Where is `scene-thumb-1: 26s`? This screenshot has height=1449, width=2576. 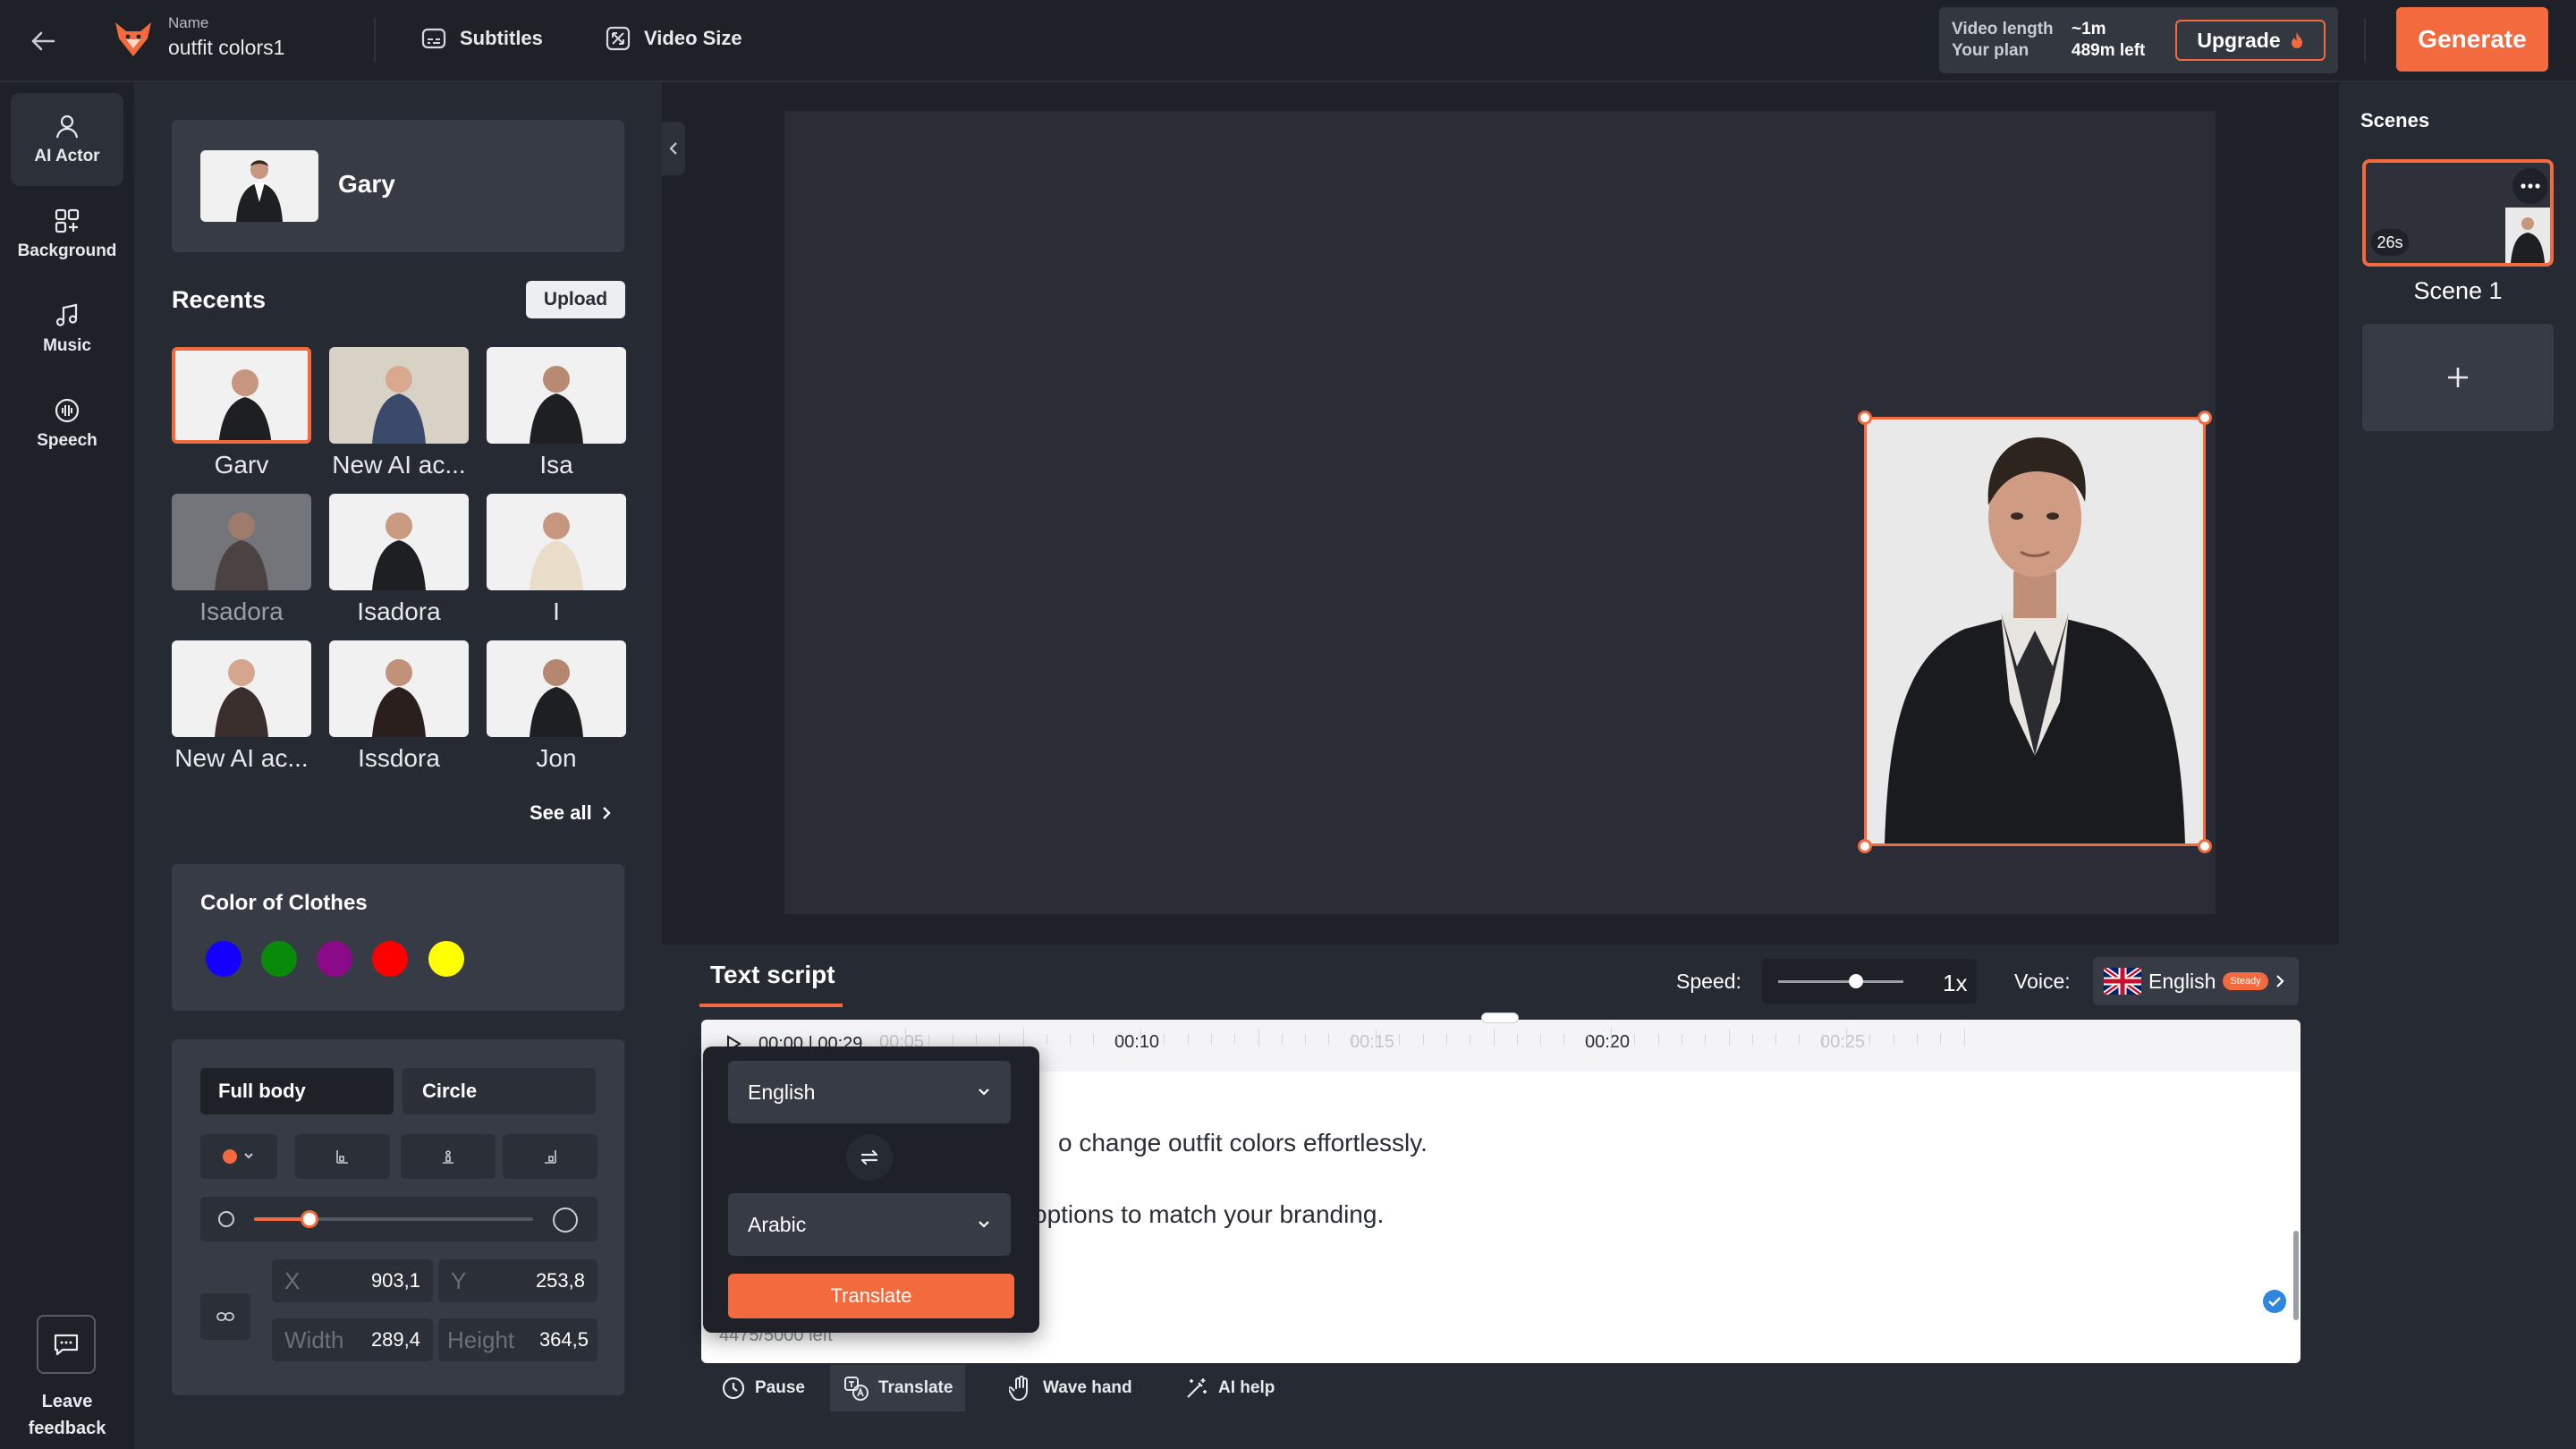
scene-thumb-1: 26s is located at coordinates (2458, 213).